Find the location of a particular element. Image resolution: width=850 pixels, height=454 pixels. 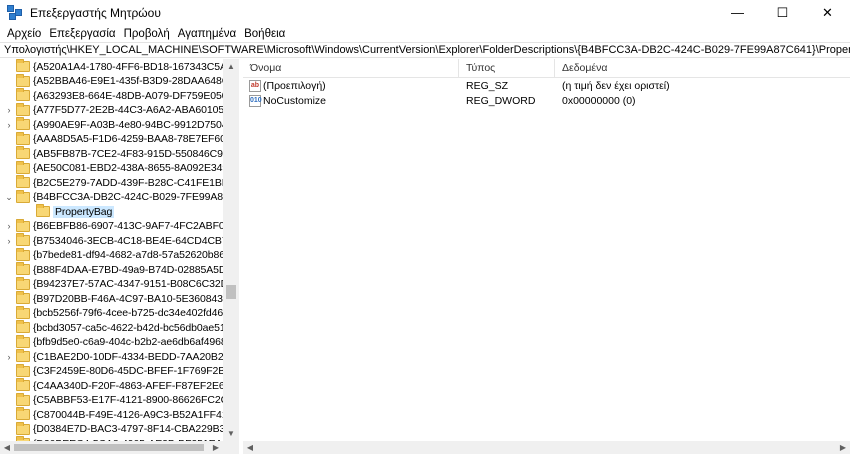

tree-item: › {B7534046-3ECB-4C18-BE4E-64CD4CB7D6AC} is located at coordinates (119, 240).